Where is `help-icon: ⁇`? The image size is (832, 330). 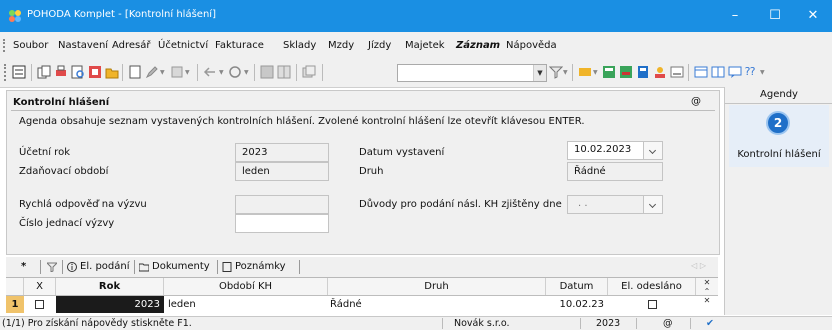 help-icon: ⁇ is located at coordinates (750, 71).